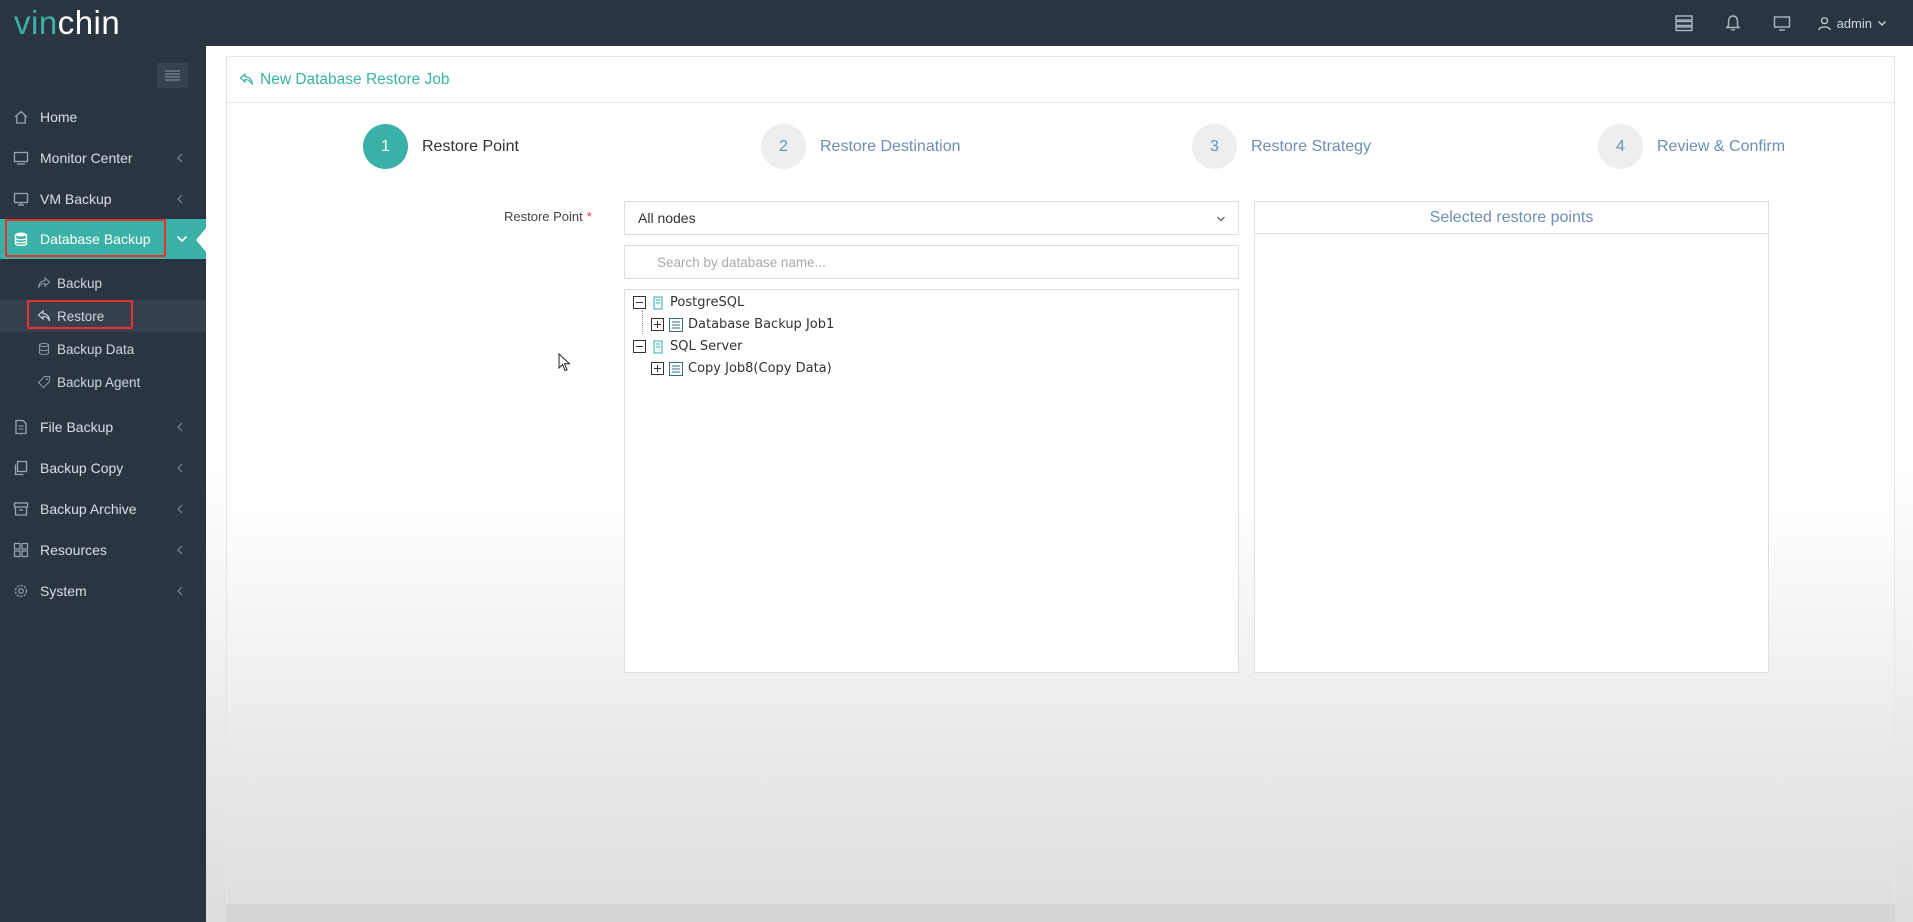 The width and height of the screenshot is (1913, 922). What do you see at coordinates (21, 509) in the screenshot?
I see `archive-icon` at bounding box center [21, 509].